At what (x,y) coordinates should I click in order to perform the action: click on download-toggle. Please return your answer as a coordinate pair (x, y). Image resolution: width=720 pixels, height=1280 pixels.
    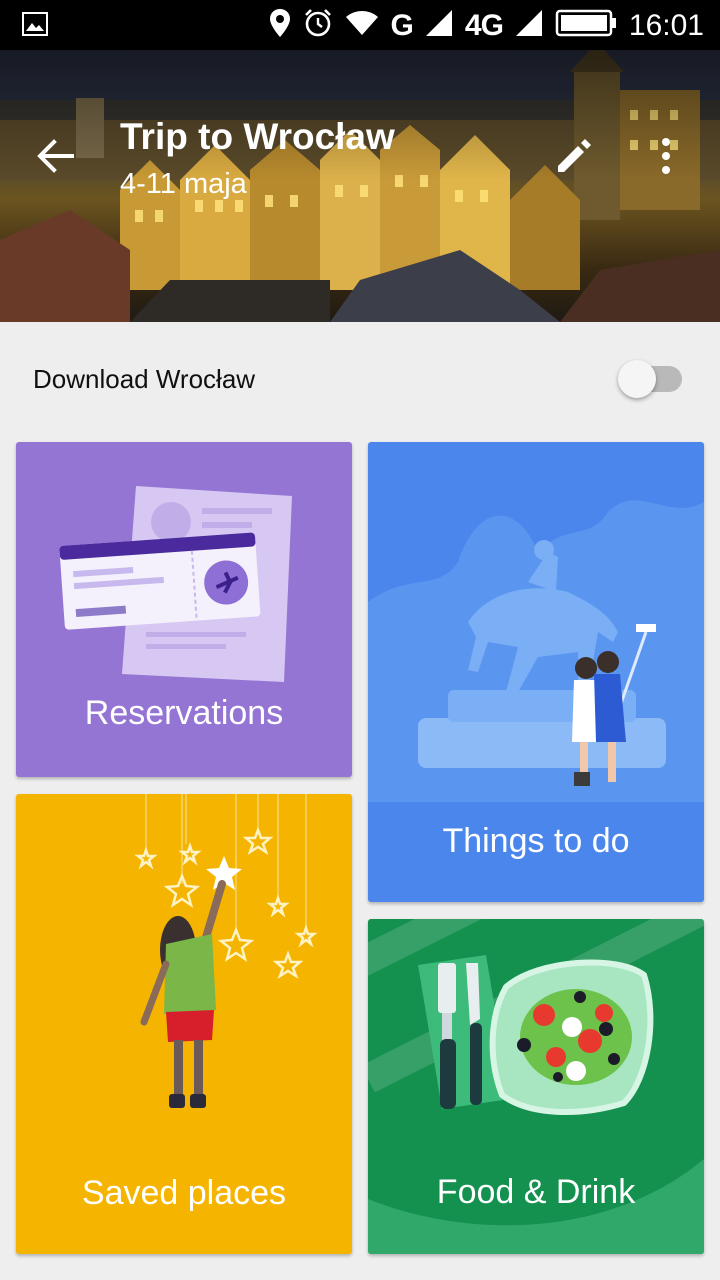
    Looking at the image, I should click on (651, 380).